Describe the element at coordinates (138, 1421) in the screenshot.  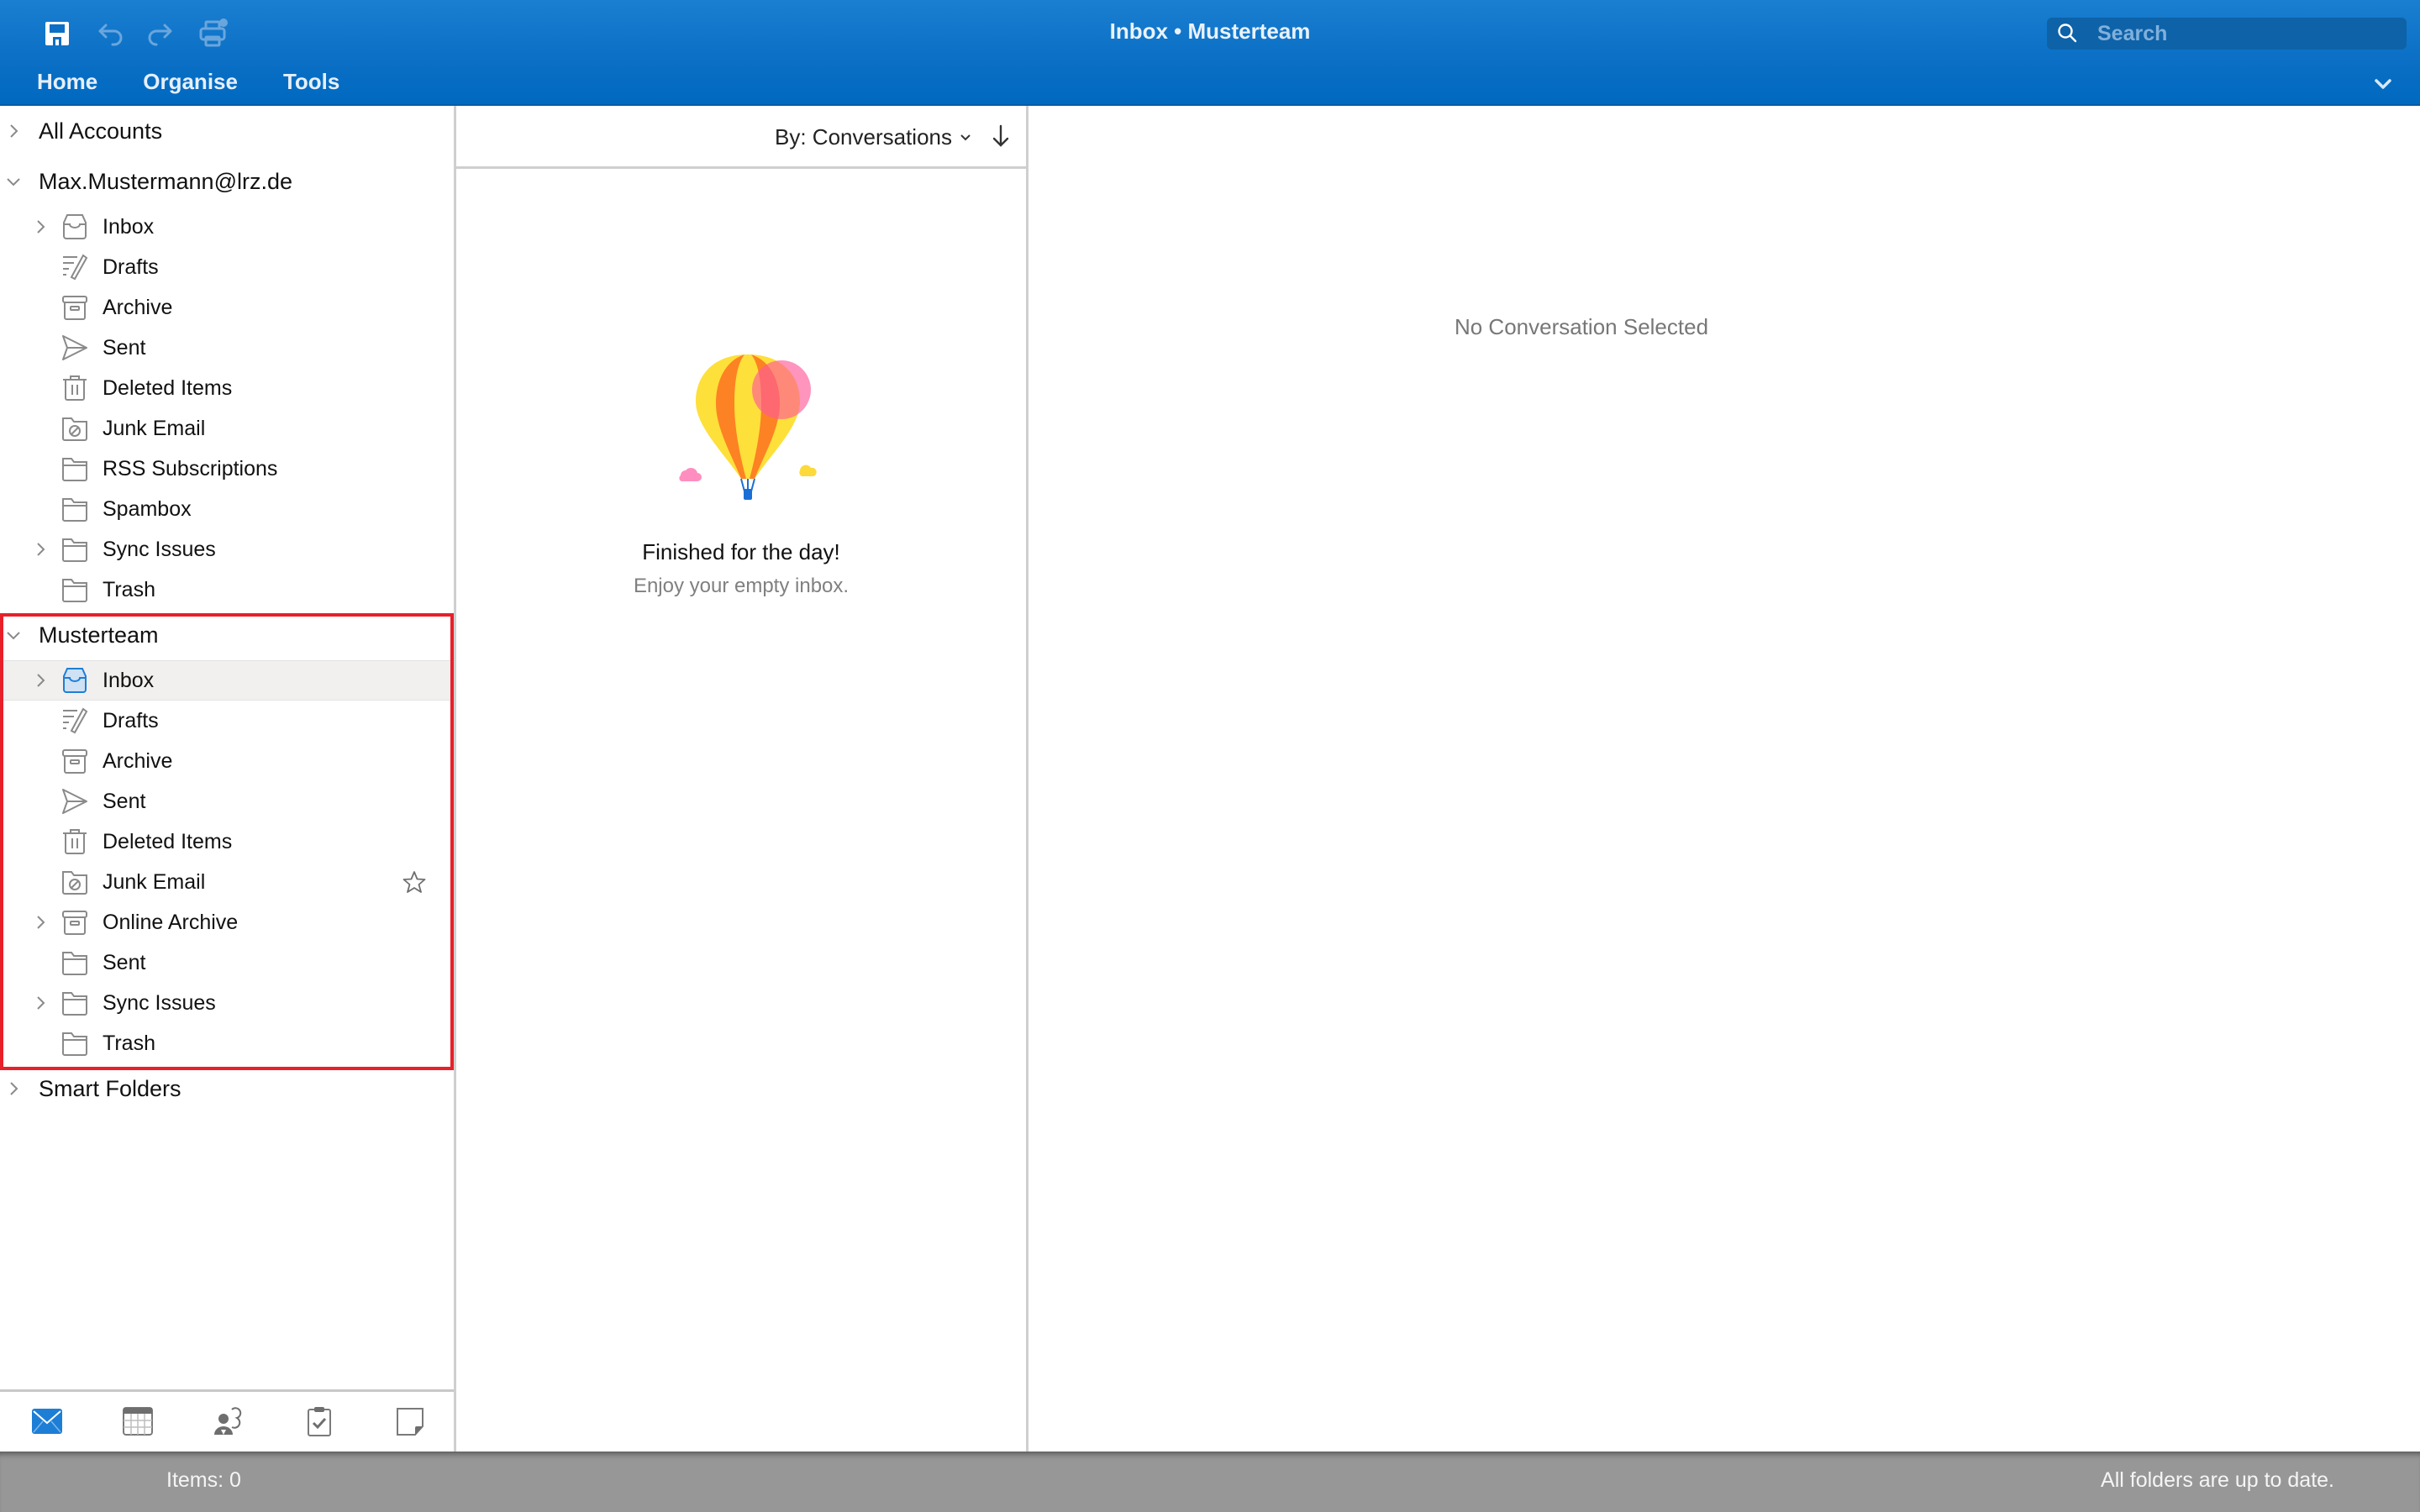
I see `calendar-icon` at that location.